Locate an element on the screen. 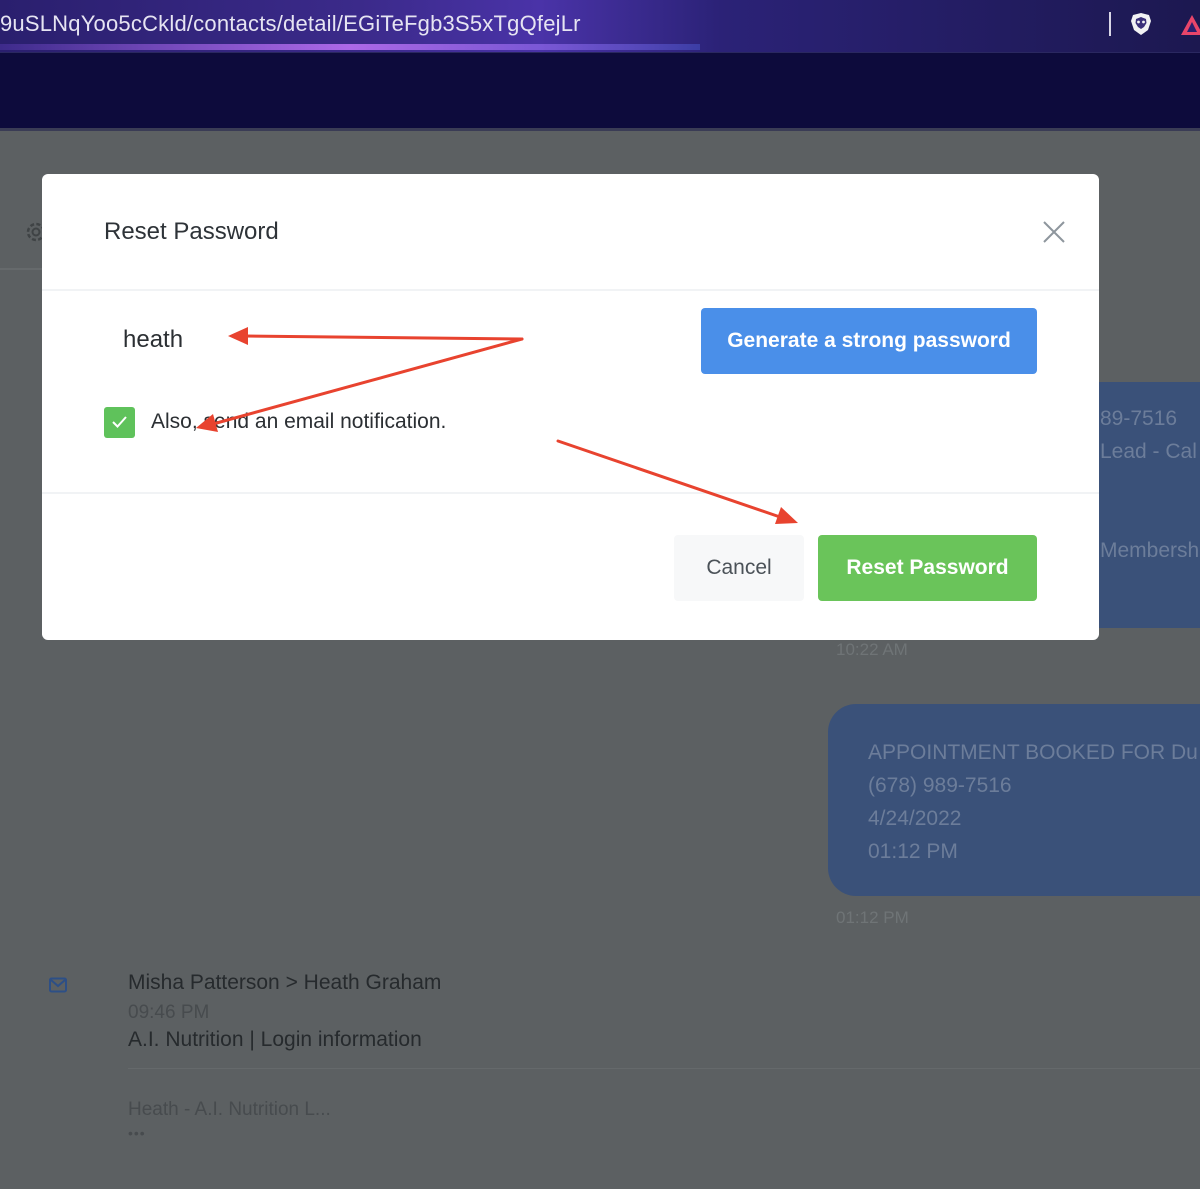  modal-header-divider is located at coordinates (570, 290).